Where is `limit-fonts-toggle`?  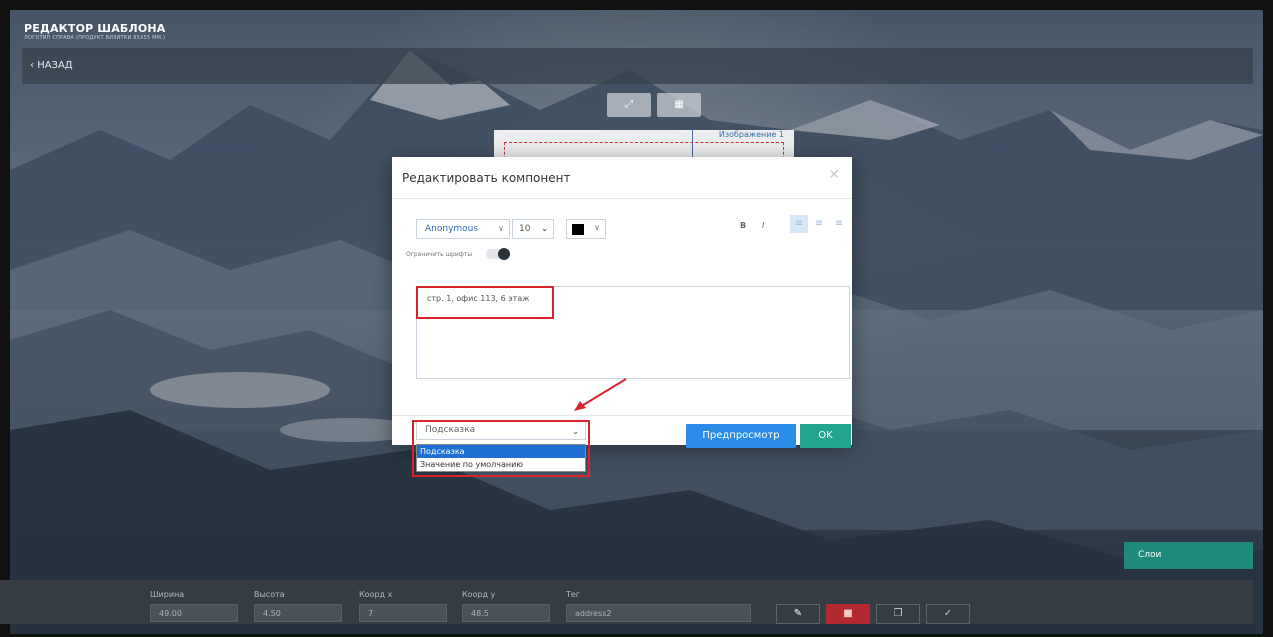 limit-fonts-toggle is located at coordinates (498, 254).